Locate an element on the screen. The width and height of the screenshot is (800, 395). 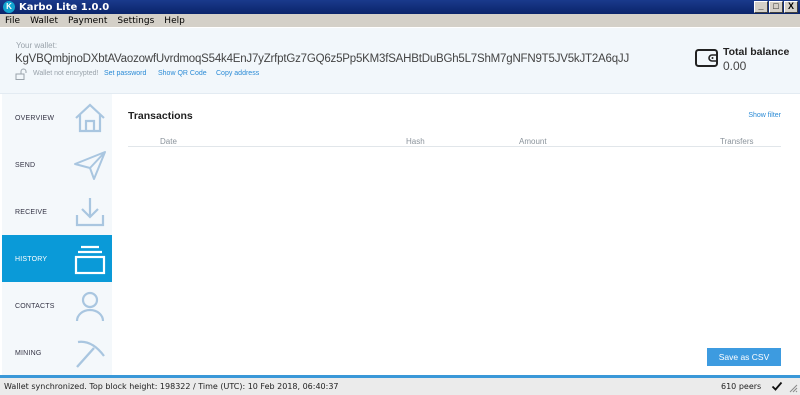
sidebar-item-label: HISTORY is located at coordinates (31, 259).